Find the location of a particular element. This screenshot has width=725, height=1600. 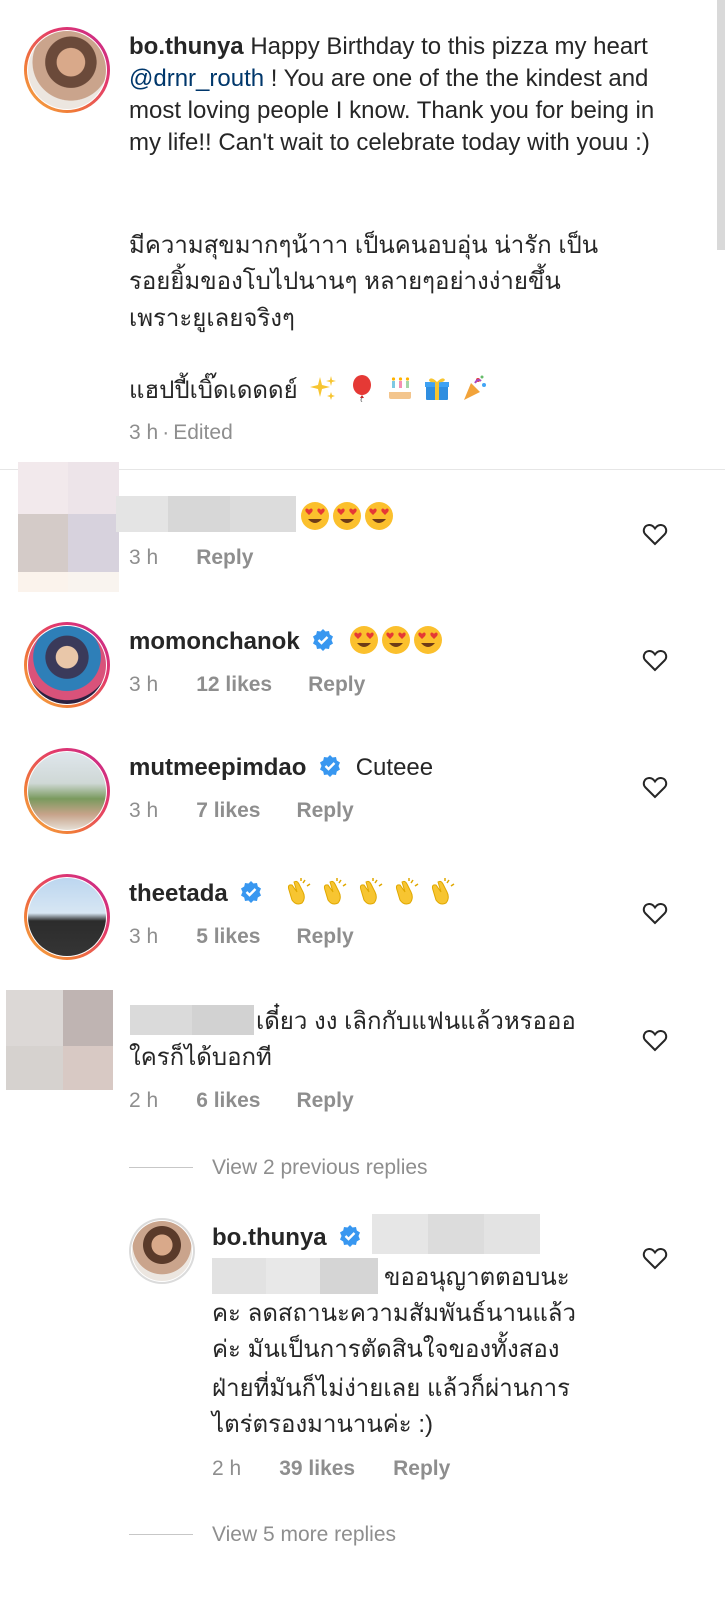

comment-body: เดี๋ยว งง เลิกกับแฟนแล้วหรอออ is located at coordinates (416, 1021).